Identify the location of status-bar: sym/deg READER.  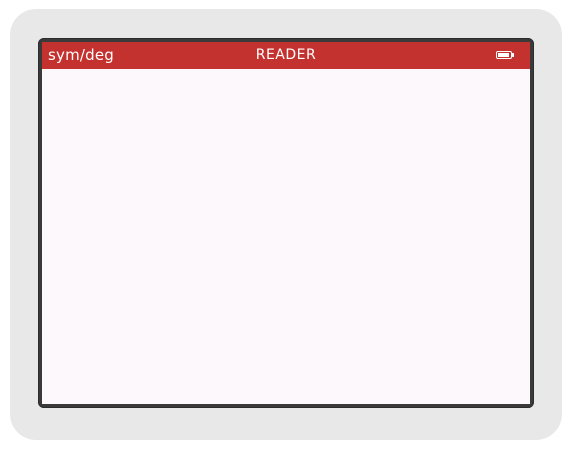
(286, 55).